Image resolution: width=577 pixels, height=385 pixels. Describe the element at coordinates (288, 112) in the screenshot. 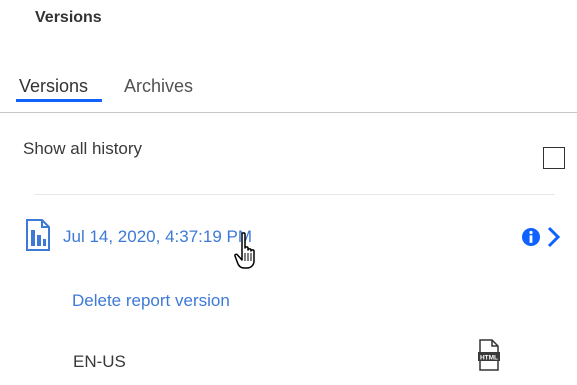

I see `tabs-divider` at that location.